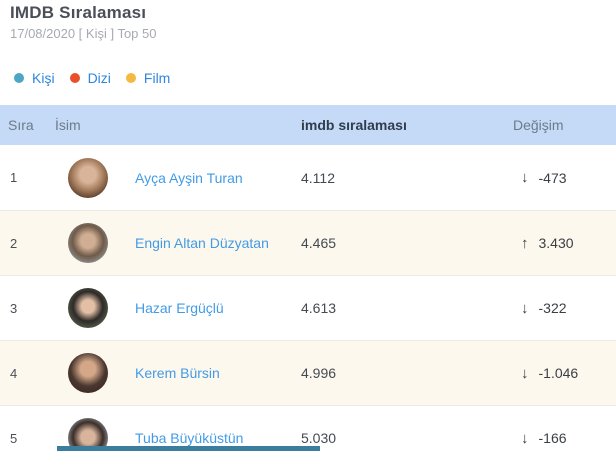 The image size is (616, 451). Describe the element at coordinates (558, 373) in the screenshot. I see `change-value: -1.046` at that location.